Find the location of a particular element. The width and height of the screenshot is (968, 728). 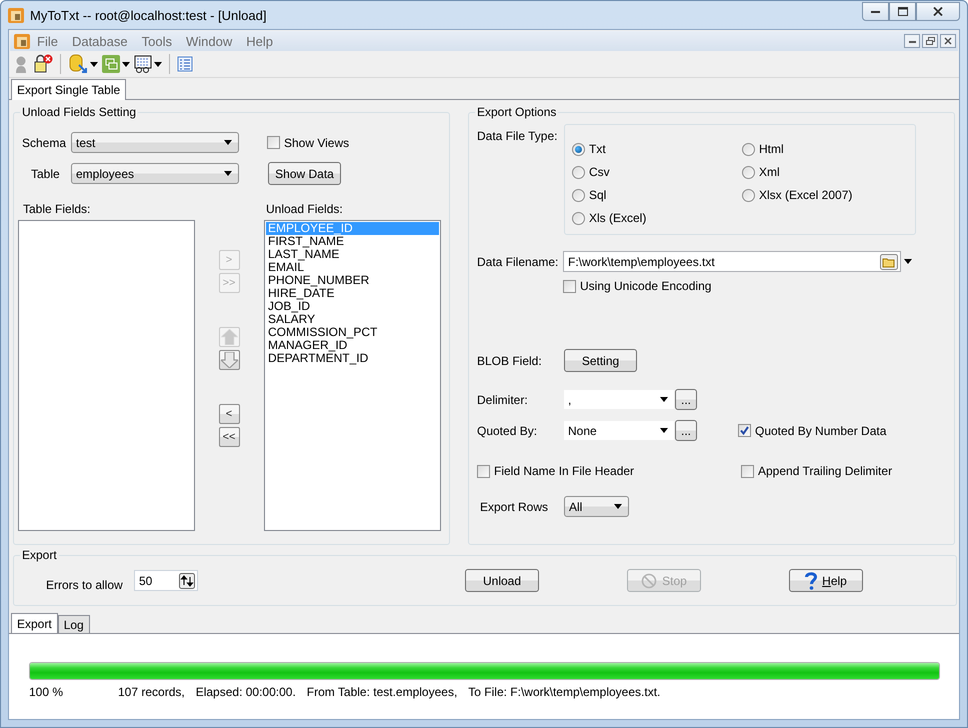

field-label: Quoted By: is located at coordinates (507, 431).